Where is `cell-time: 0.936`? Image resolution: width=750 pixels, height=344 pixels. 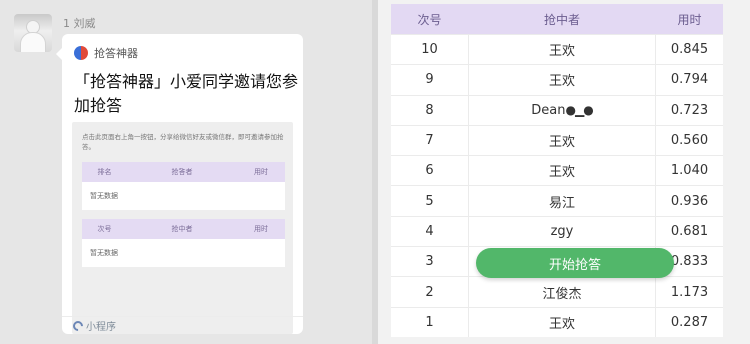
cell-time: 0.936 is located at coordinates (689, 201).